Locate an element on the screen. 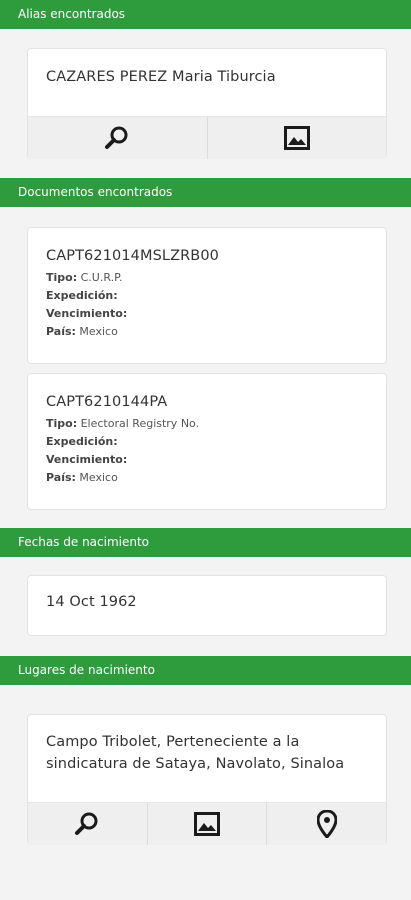 The height and width of the screenshot is (900, 411). document-number: CAPT6210144PA is located at coordinates (107, 402).